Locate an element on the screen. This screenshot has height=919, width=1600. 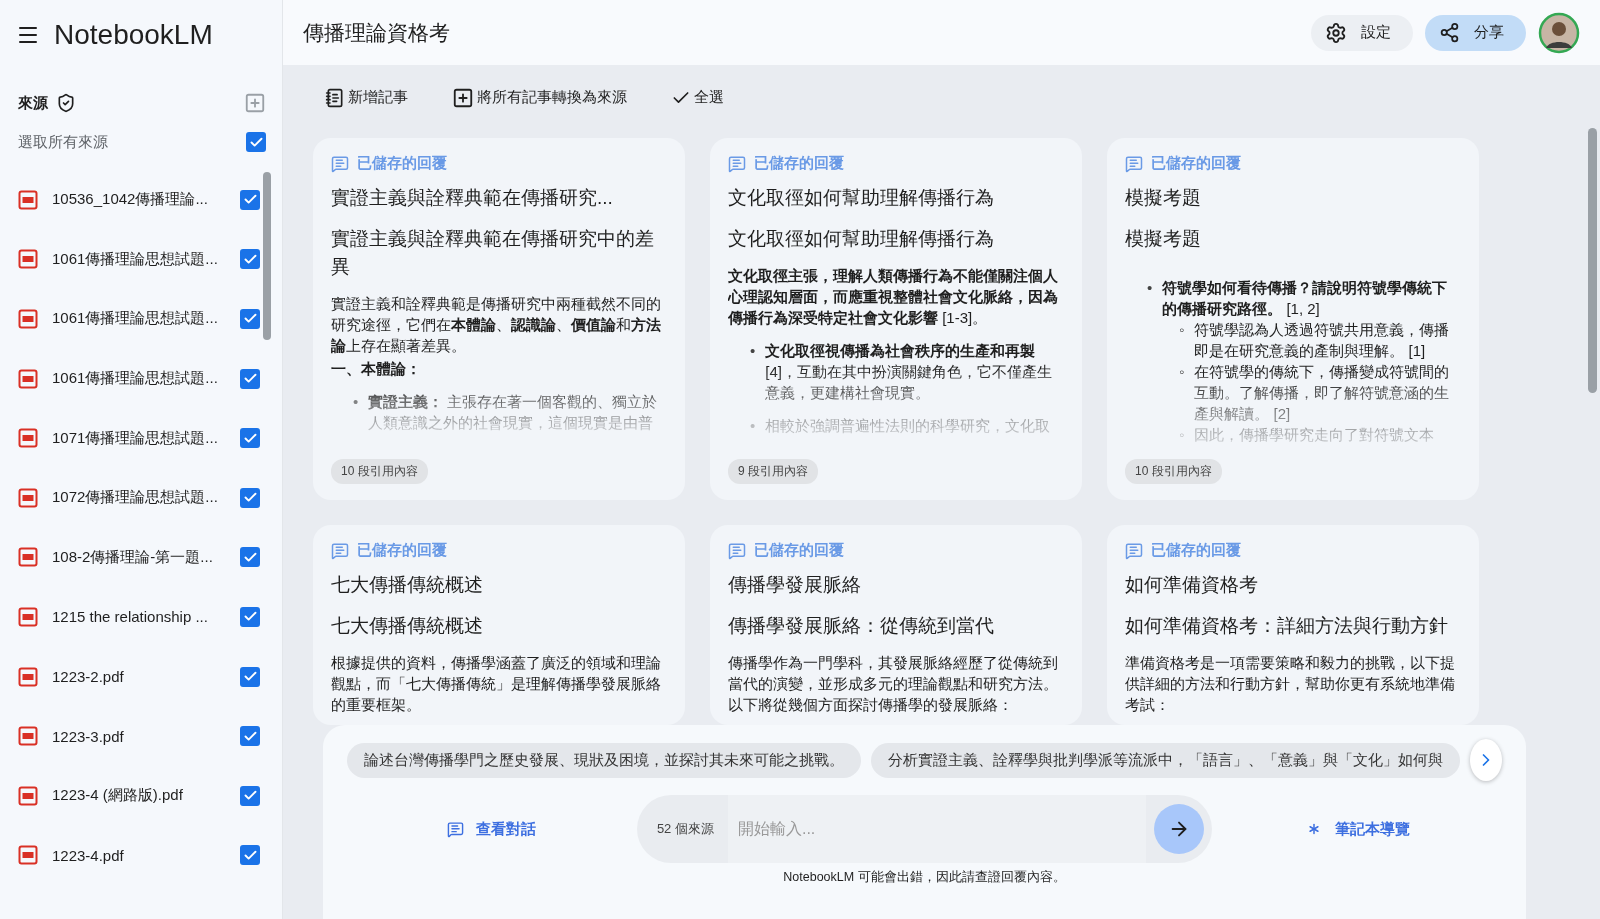
source-name: 1223-2.pdf is located at coordinates (139, 677).